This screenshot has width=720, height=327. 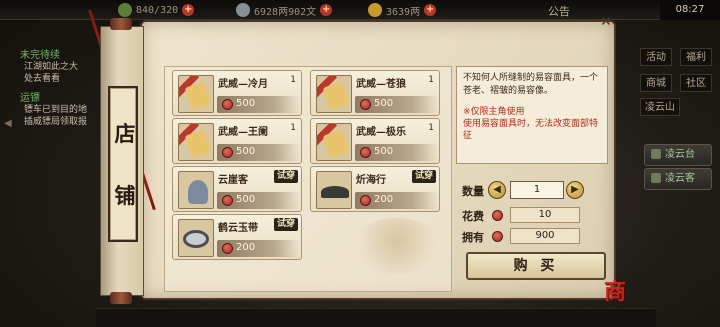 What do you see at coordinates (233, 180) in the screenshot?
I see `item-name: 云崖客` at bounding box center [233, 180].